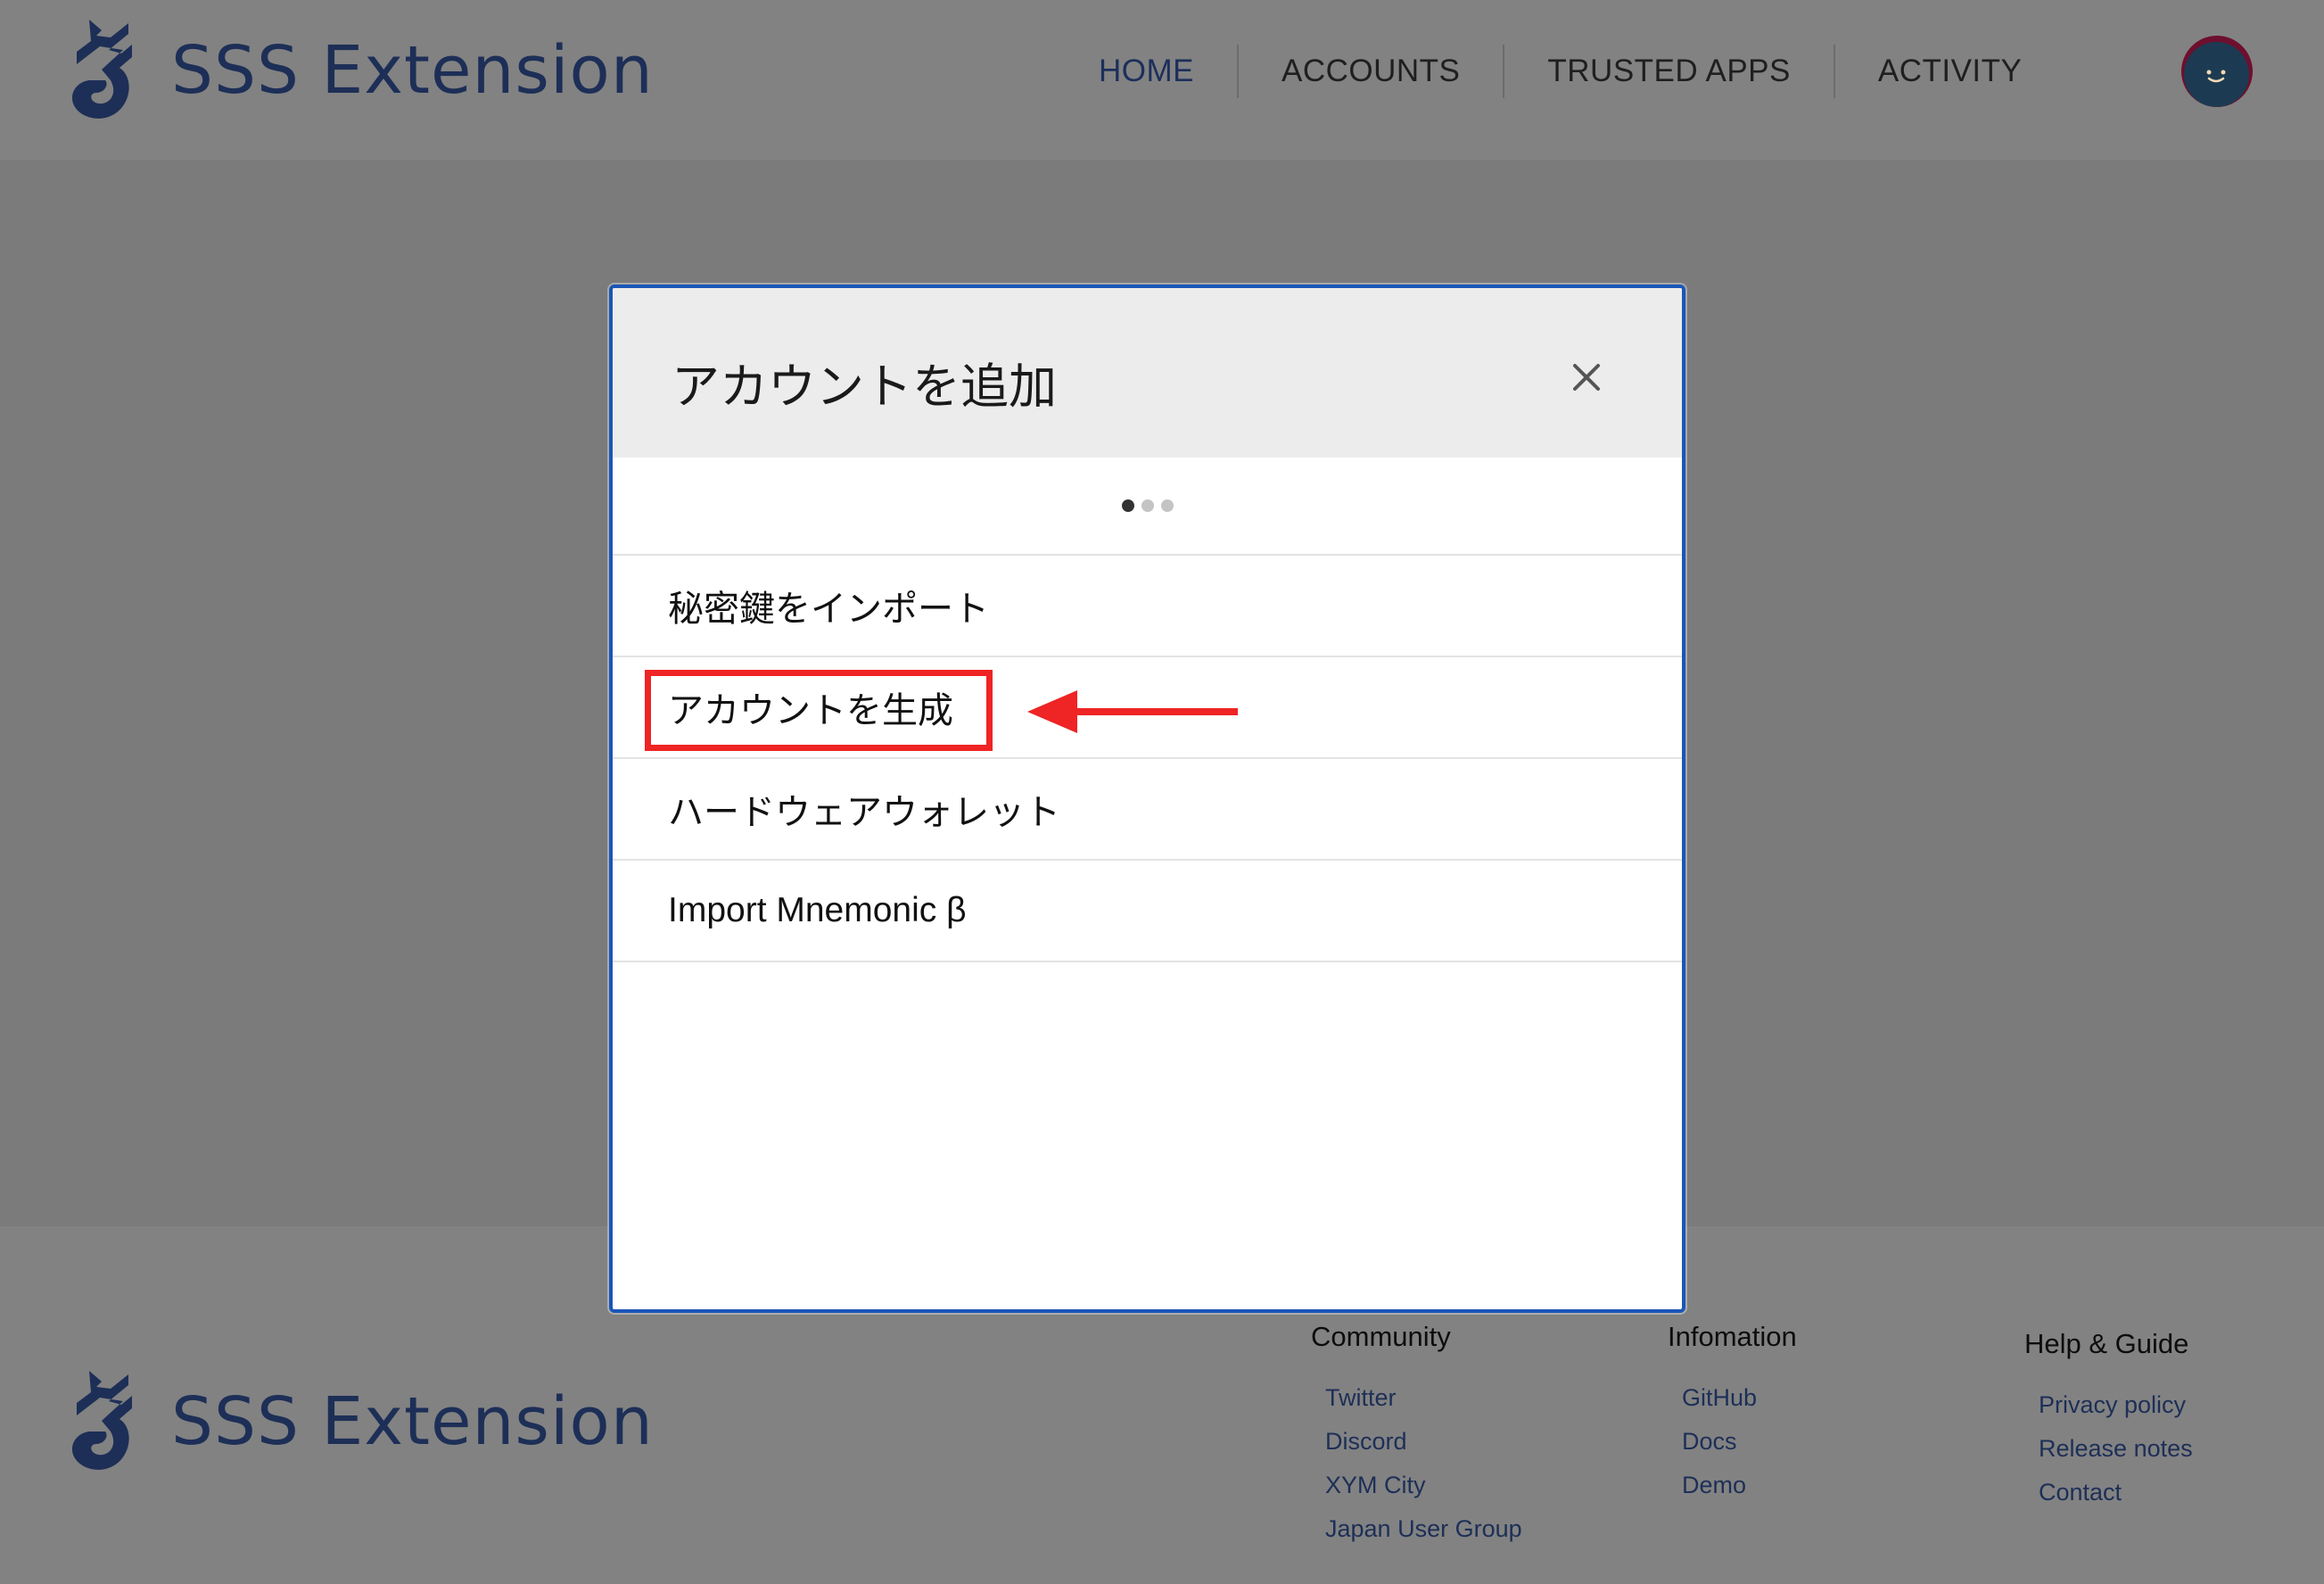 The width and height of the screenshot is (2324, 1584). I want to click on footer-logo: SSS Extension, so click(362, 1421).